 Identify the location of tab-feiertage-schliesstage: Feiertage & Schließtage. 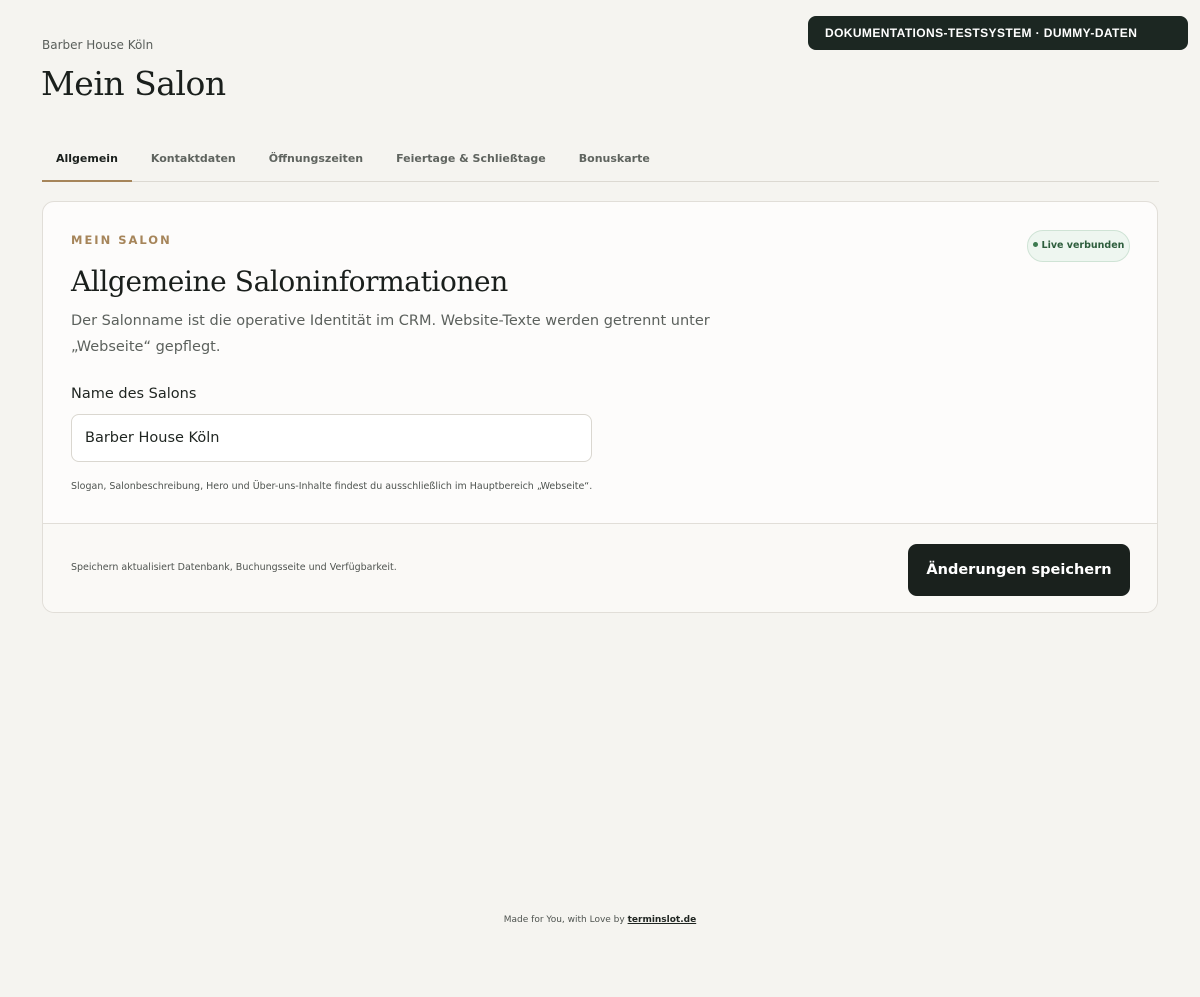
(471, 159).